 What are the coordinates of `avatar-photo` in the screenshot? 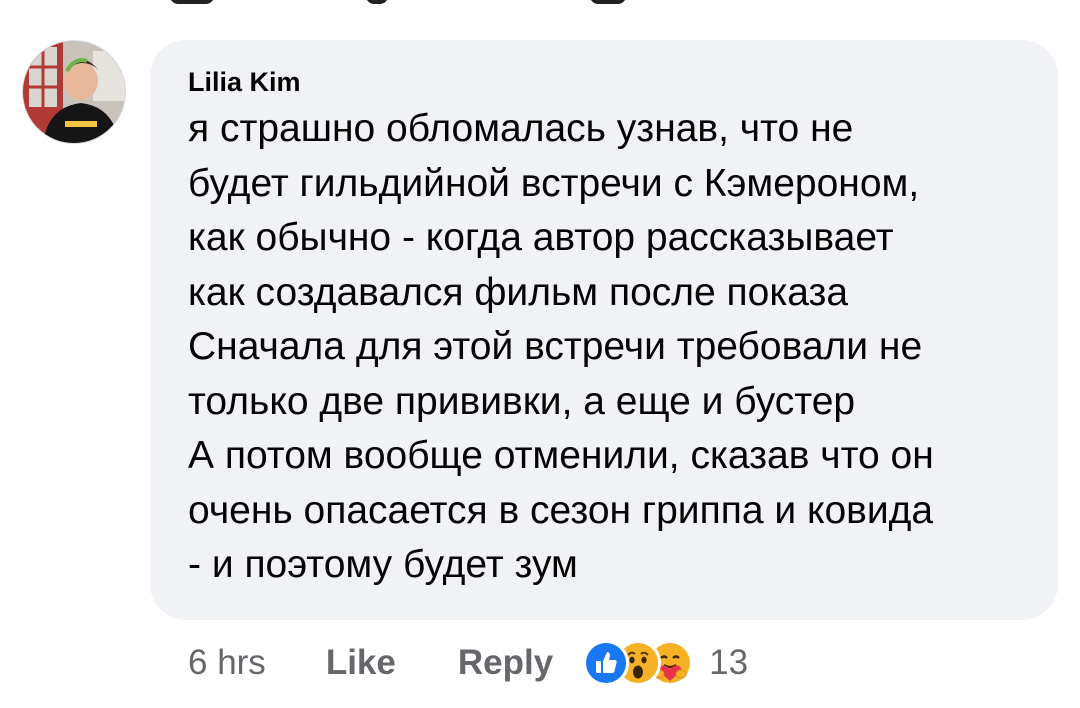 It's located at (74, 92).